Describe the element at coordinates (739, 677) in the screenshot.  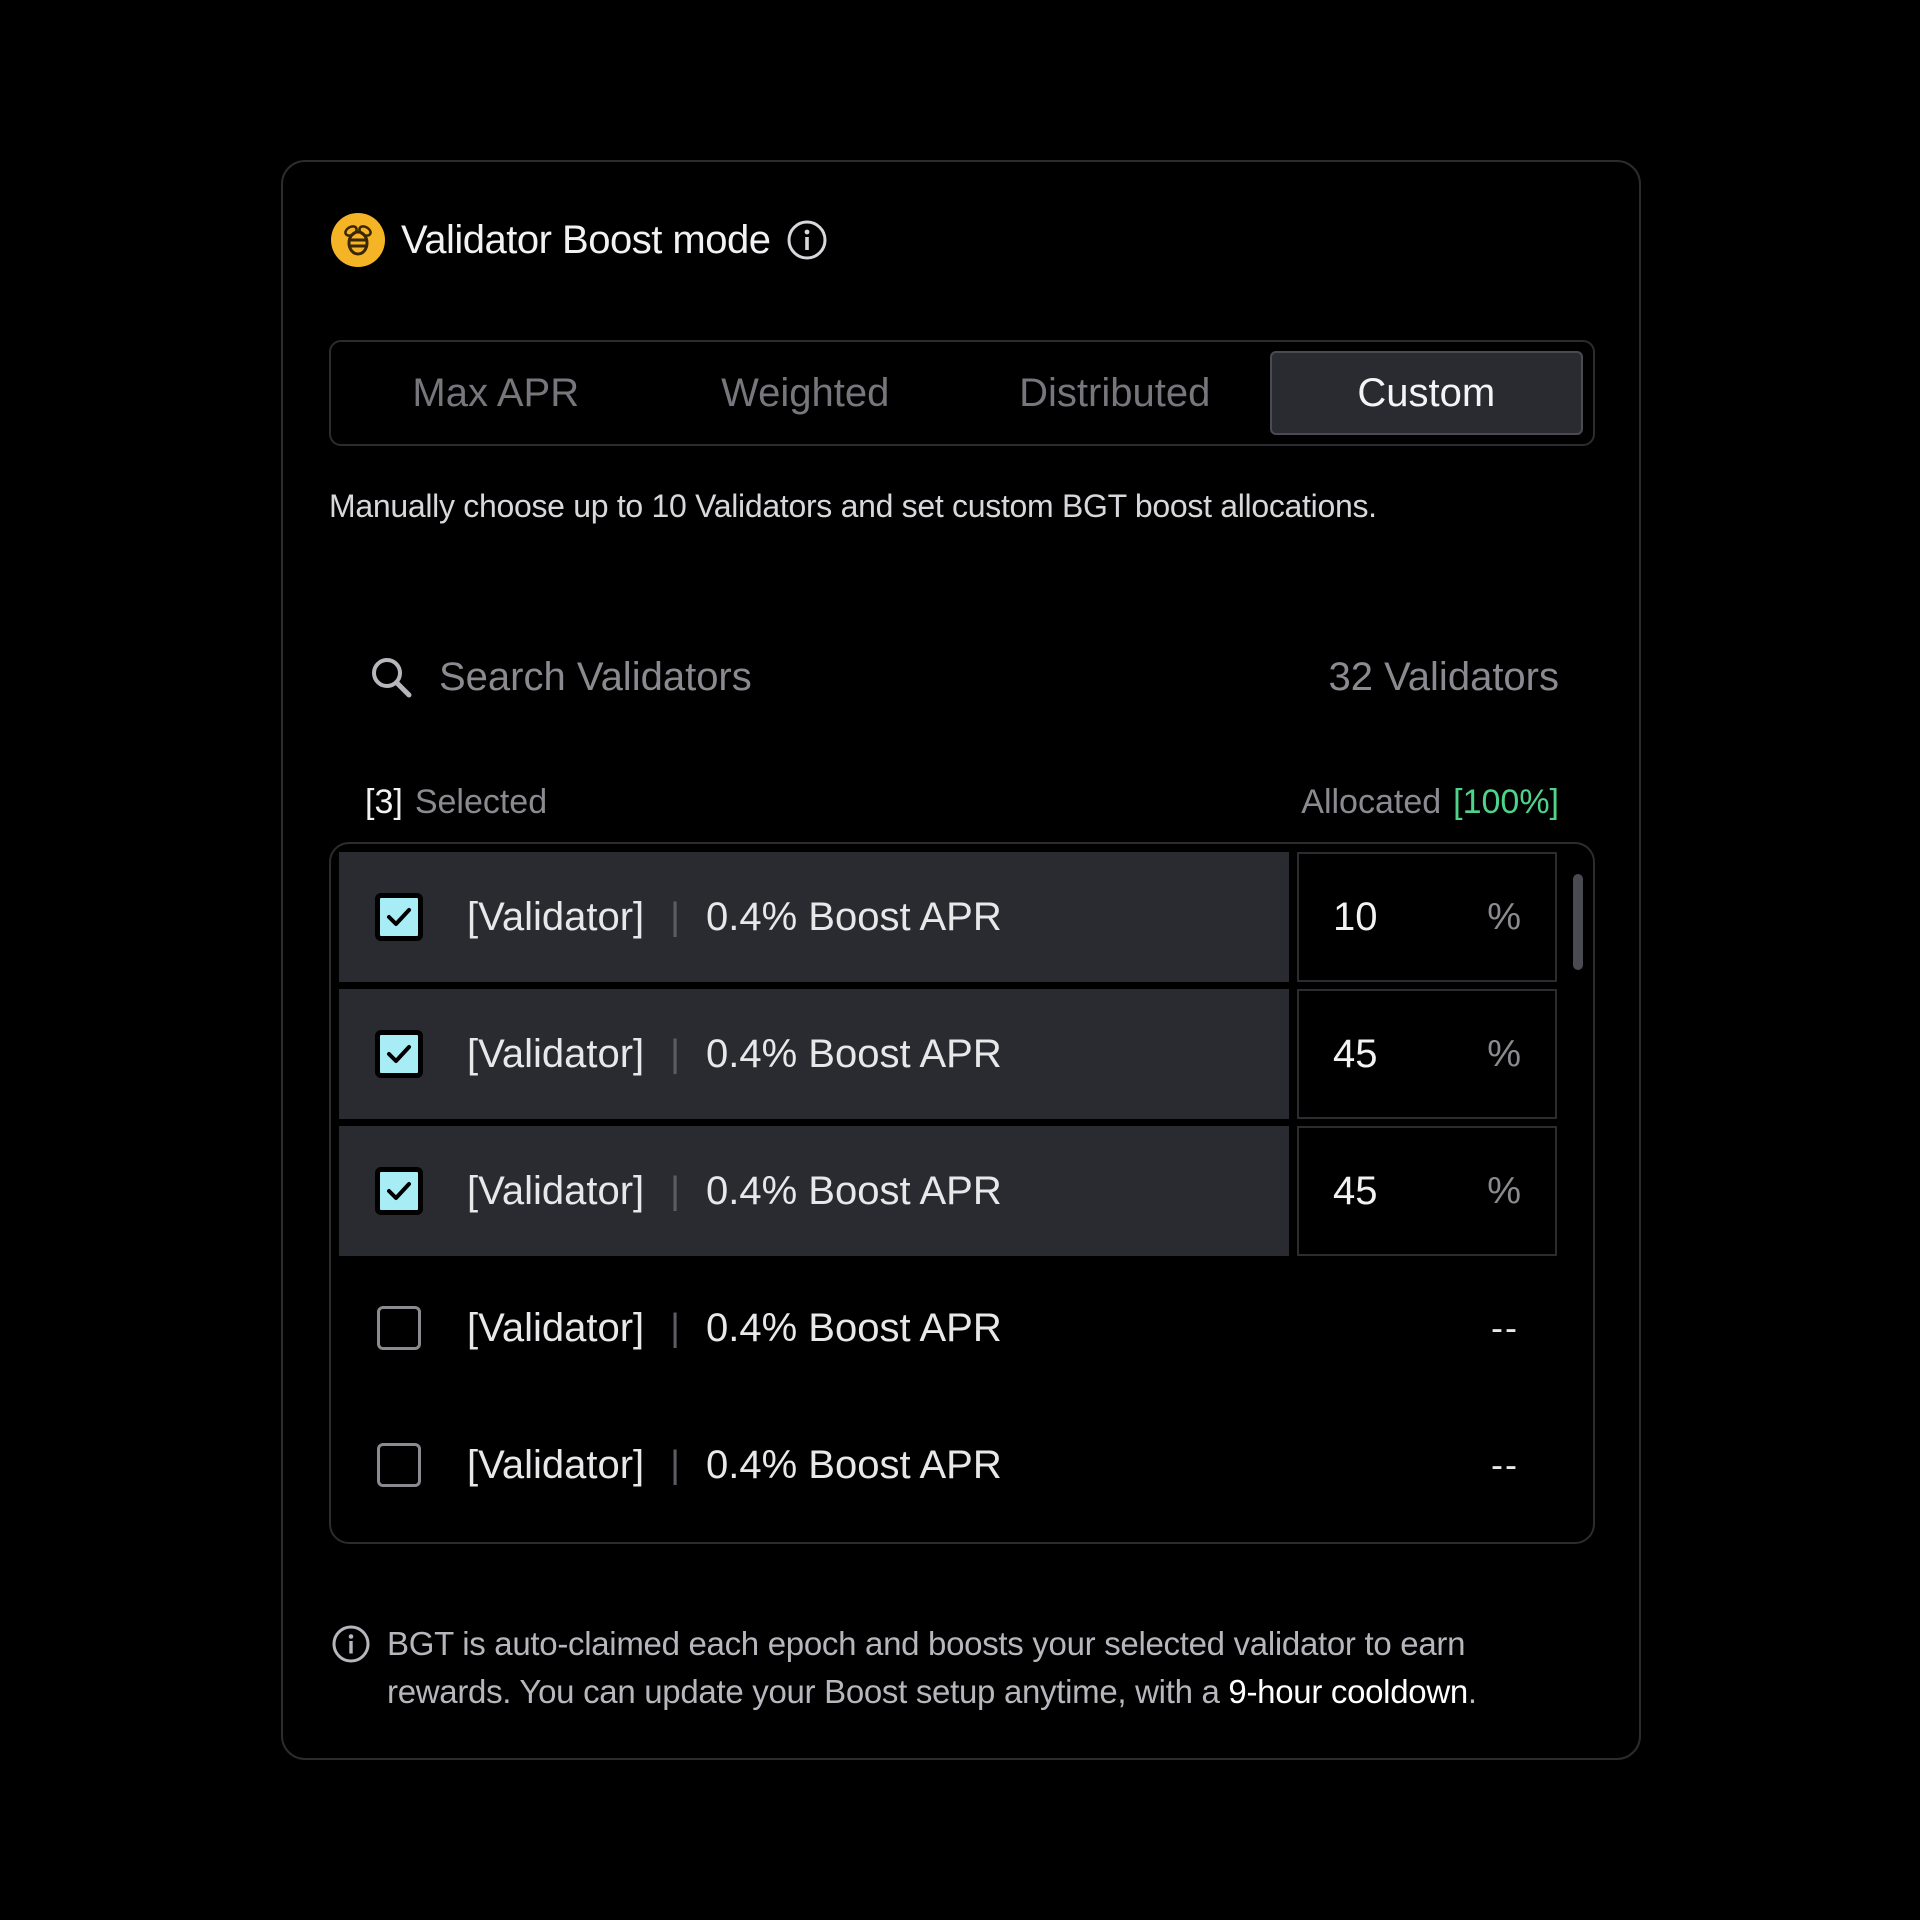
I see `search-input` at that location.